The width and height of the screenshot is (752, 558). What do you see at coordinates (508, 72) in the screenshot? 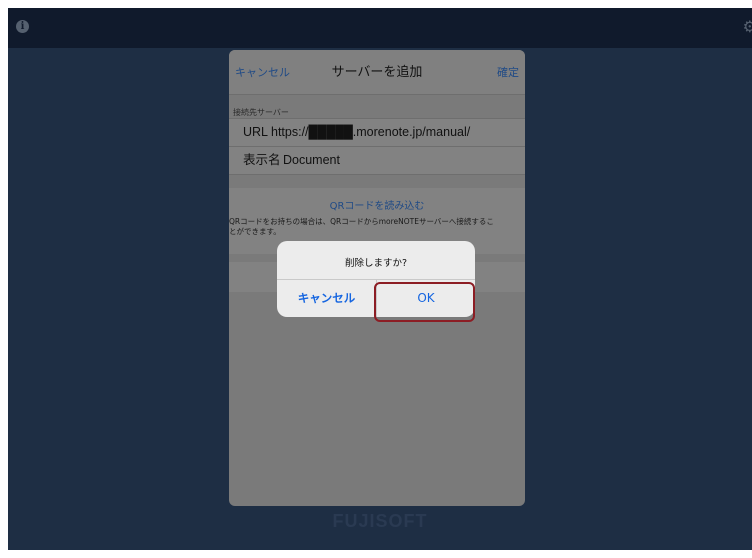
I see `header-confirm-button: 確定` at bounding box center [508, 72].